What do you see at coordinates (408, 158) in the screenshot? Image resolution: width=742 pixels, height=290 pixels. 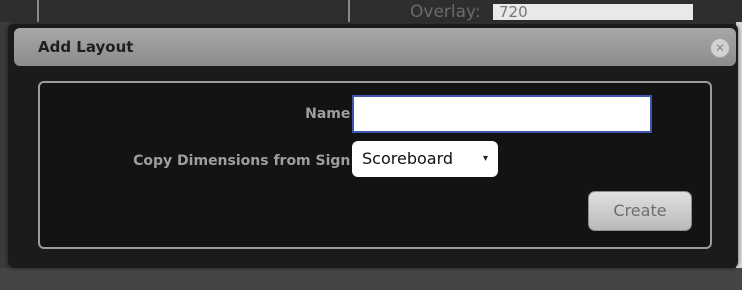 I see `select-value: Scoreboard` at bounding box center [408, 158].